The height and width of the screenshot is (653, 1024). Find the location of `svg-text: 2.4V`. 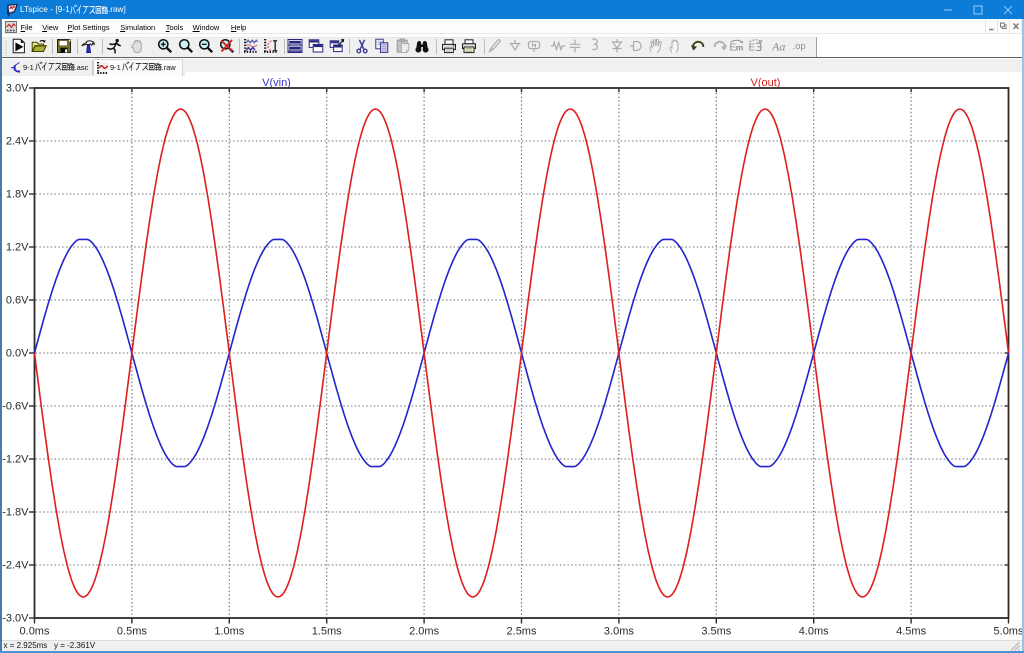

svg-text: 2.4V is located at coordinates (16, 142).